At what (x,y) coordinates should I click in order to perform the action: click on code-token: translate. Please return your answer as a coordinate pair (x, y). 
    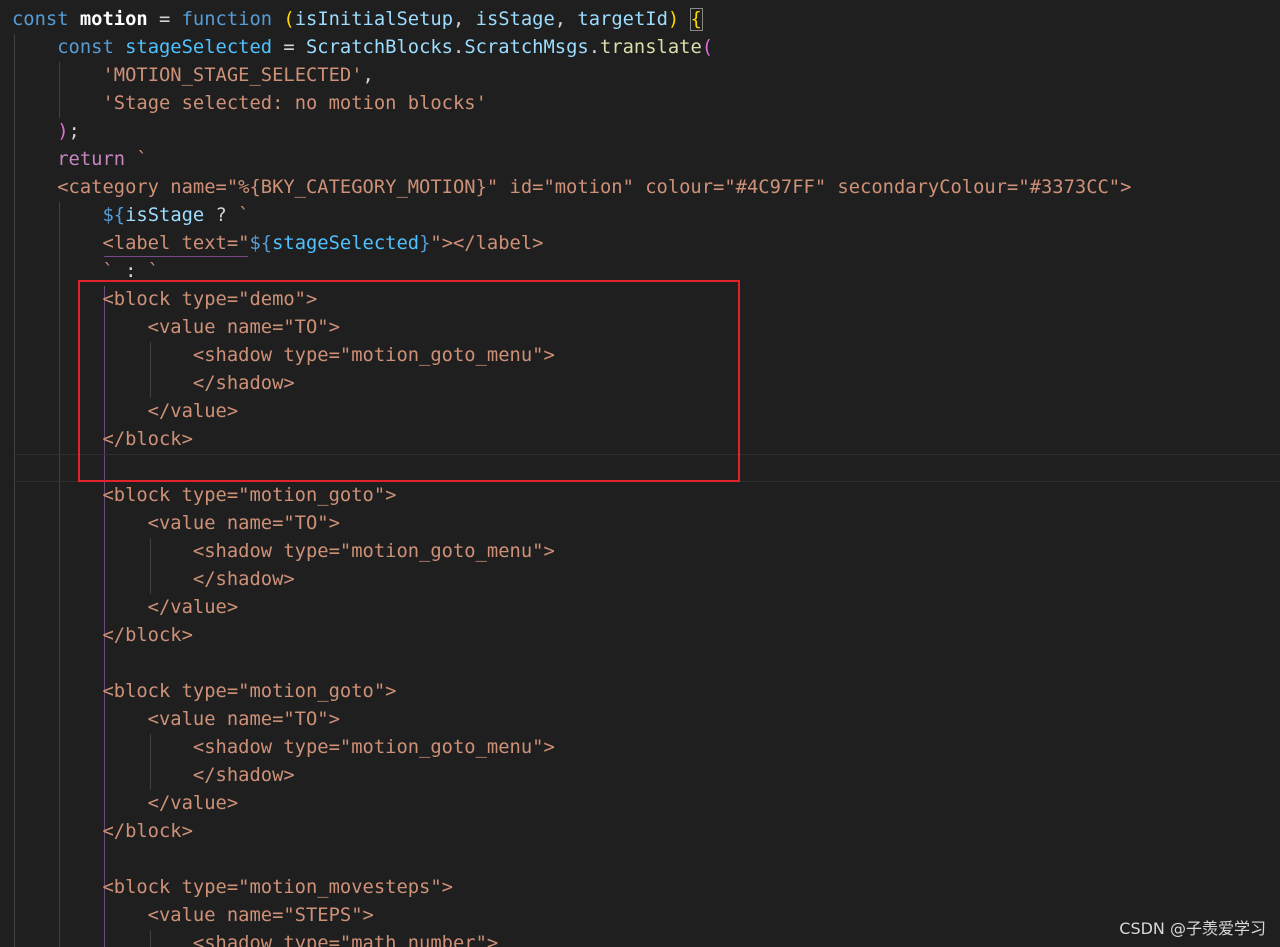
    Looking at the image, I should click on (651, 47).